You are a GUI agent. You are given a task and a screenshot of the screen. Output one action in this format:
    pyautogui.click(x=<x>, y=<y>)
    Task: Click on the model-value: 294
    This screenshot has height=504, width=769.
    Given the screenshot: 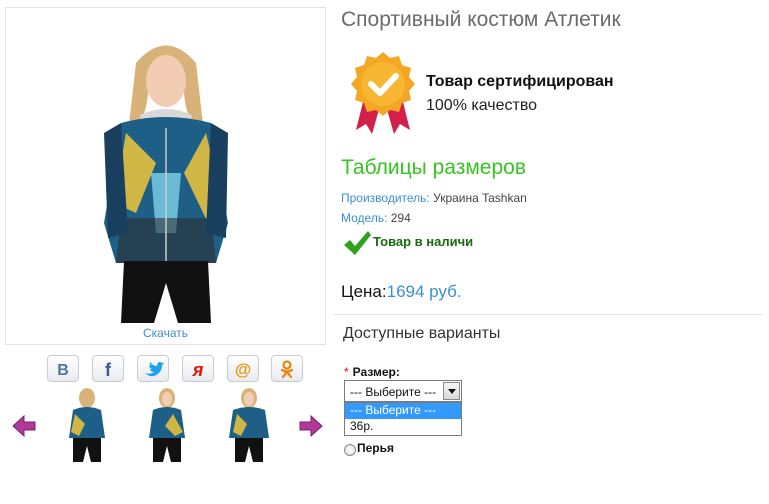 What is the action you would take?
    pyautogui.click(x=400, y=218)
    